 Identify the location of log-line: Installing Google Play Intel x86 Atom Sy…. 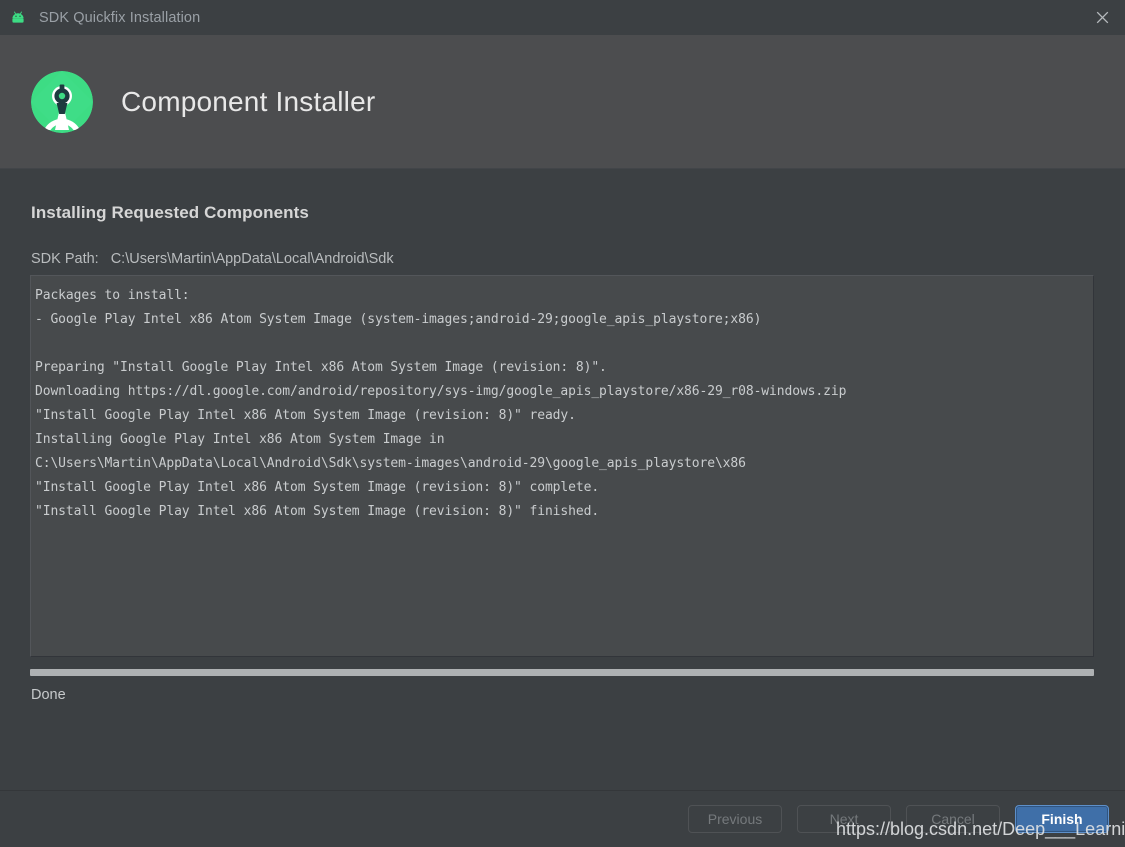
(240, 439).